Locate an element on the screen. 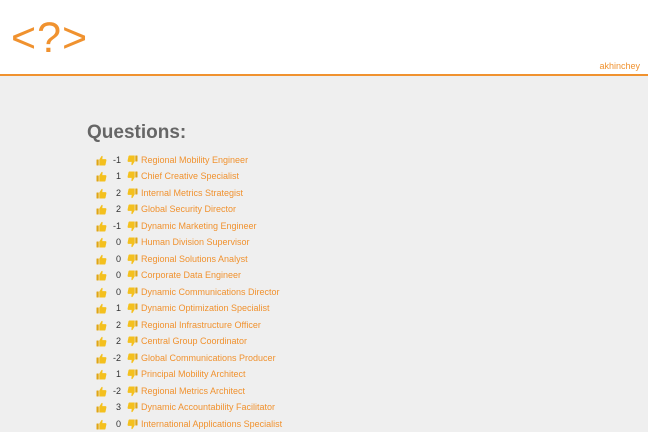 The image size is (648, 432). question-row: 0 Corporate Data Engineer is located at coordinates (372, 276).